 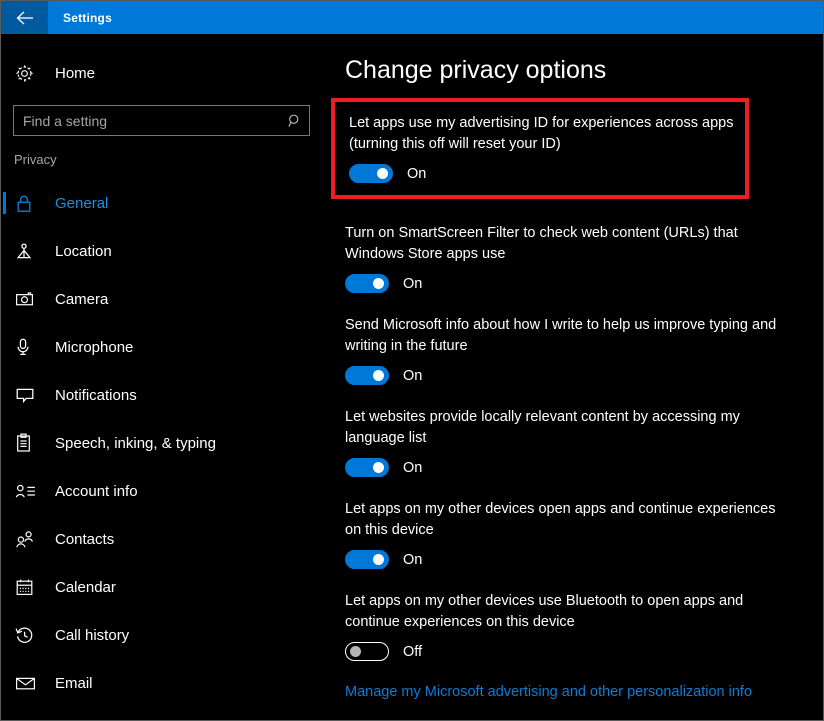 What do you see at coordinates (166, 683) in the screenshot?
I see `sidebar-item-email: Email` at bounding box center [166, 683].